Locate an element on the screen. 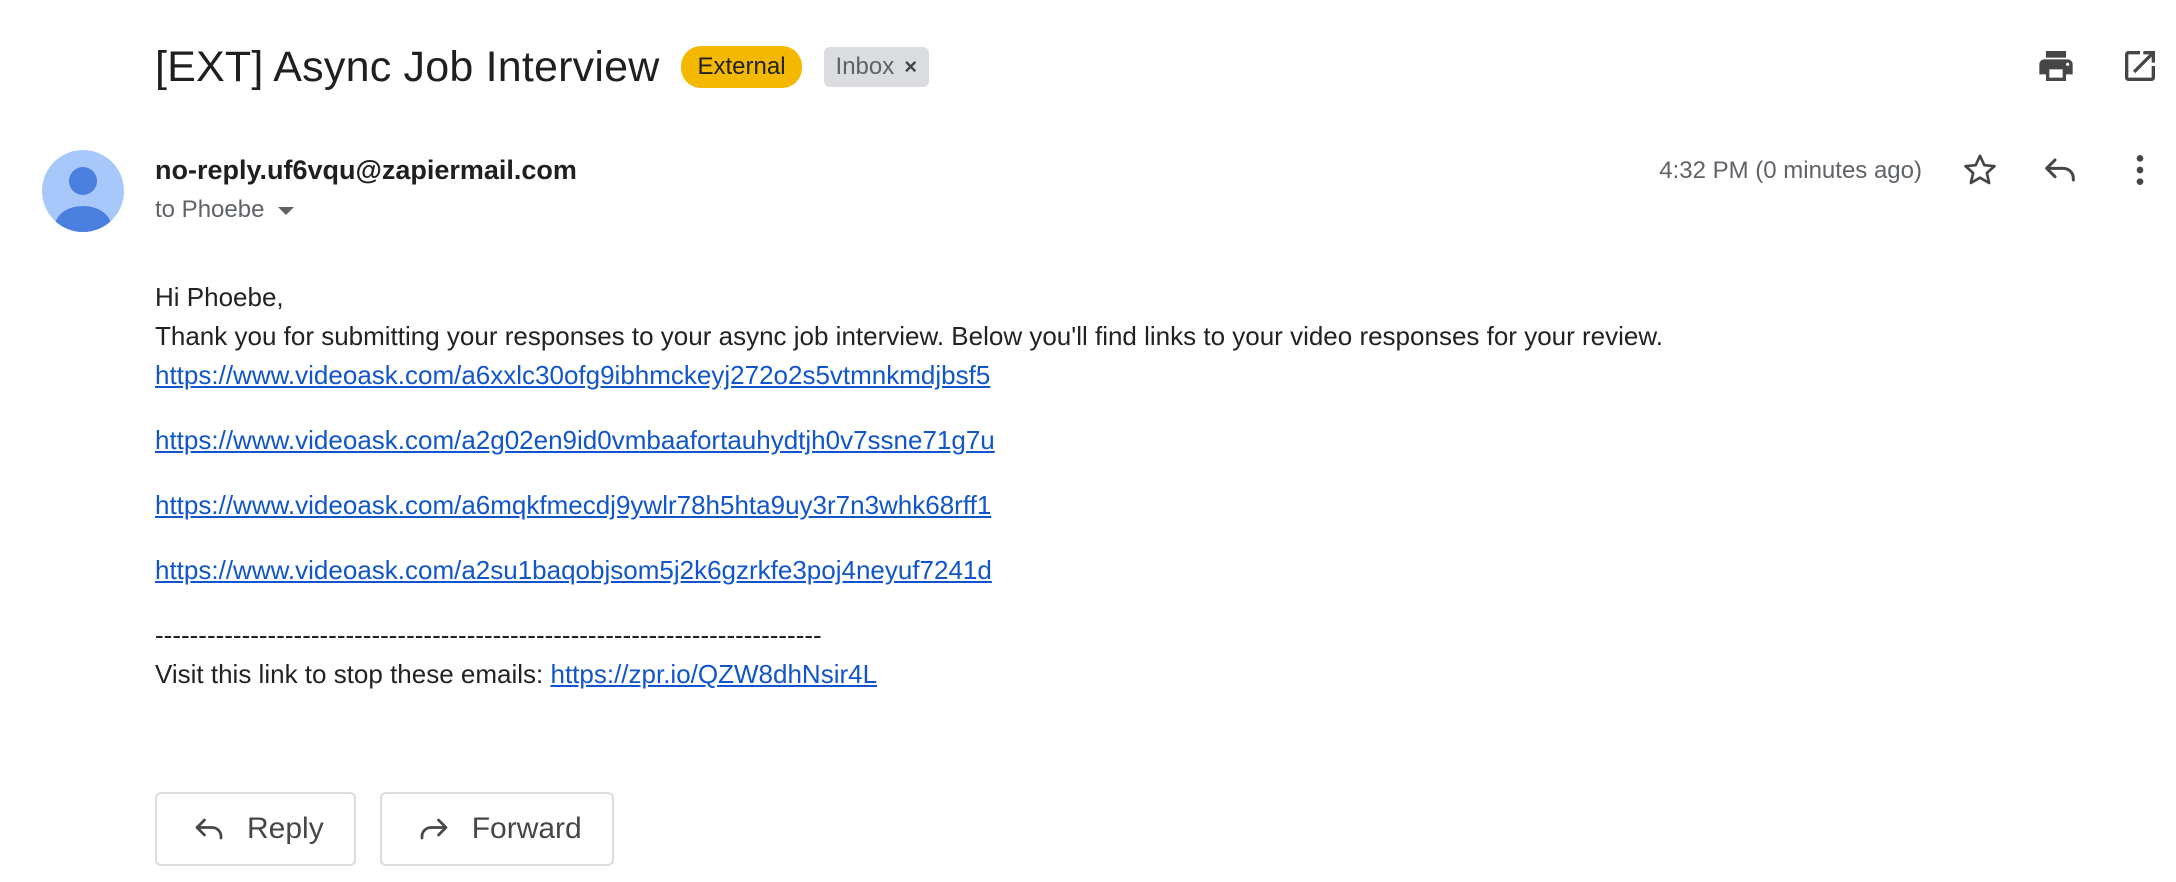  forward-button: Forward is located at coordinates (496, 829).